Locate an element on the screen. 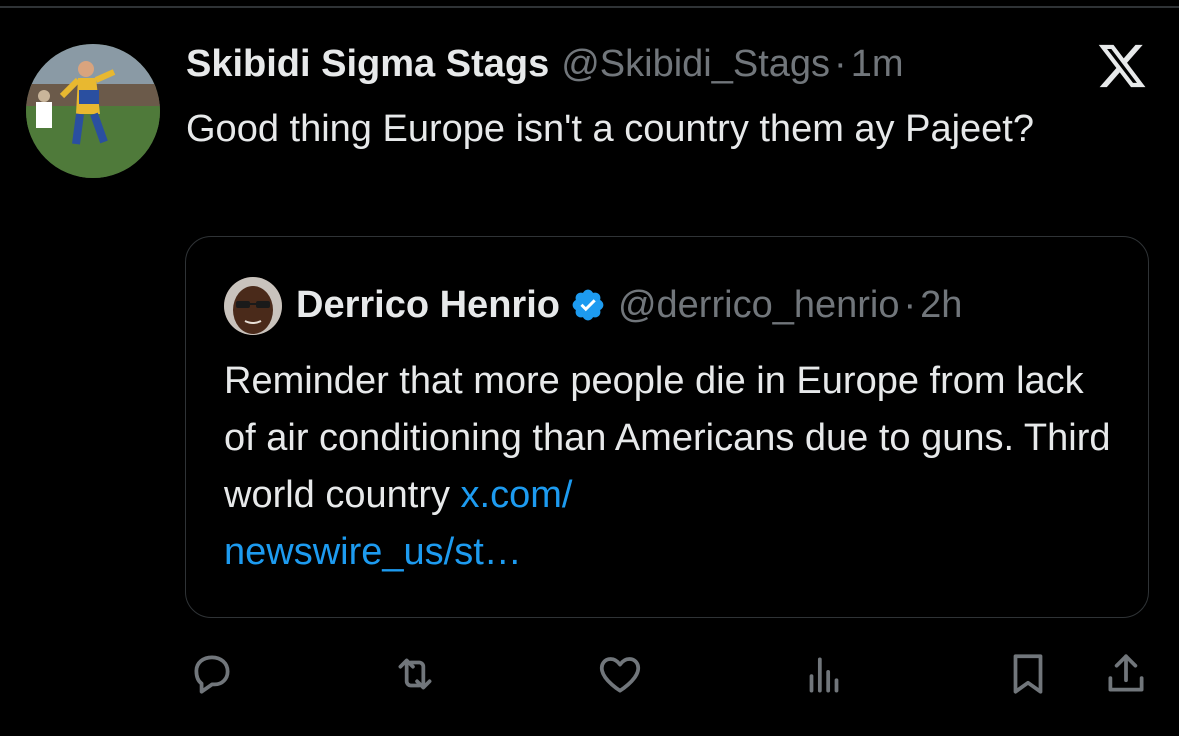 This screenshot has height=736, width=1179. tweet-header: Skibidi Sigma Stags @Skibidi_Stags · 1m is located at coordinates (545, 64).